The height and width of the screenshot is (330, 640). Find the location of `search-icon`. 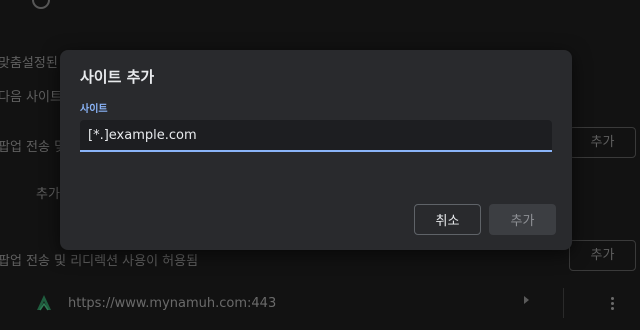

search-icon is located at coordinates (41, 4).